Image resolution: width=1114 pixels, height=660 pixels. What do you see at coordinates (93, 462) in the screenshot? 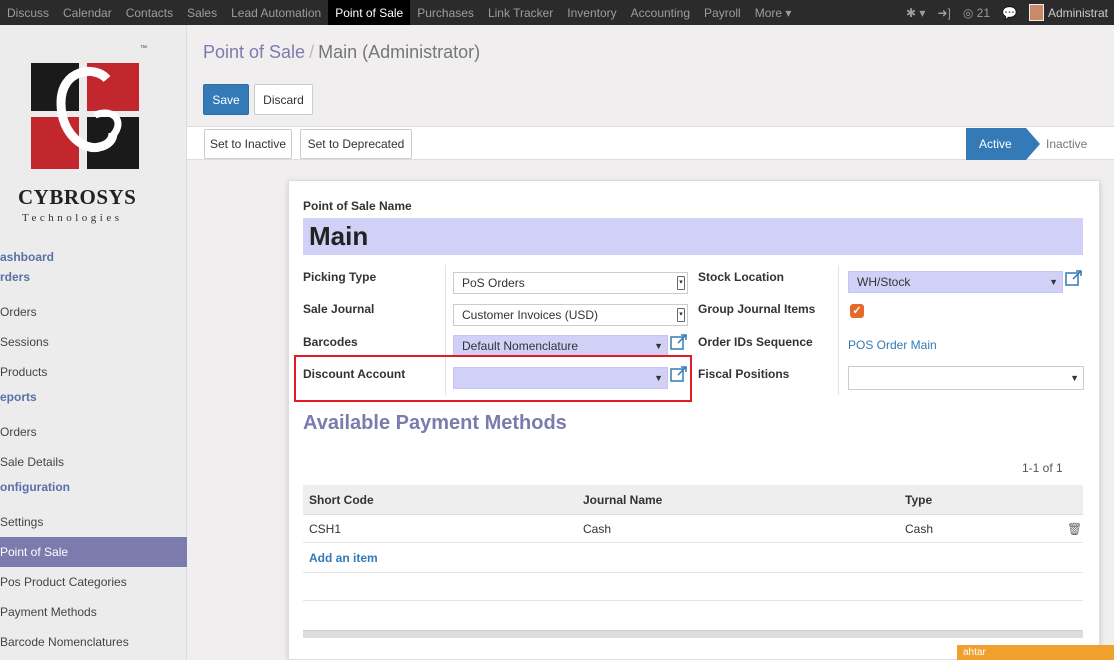
I see `sidebar-item: Sale Details` at bounding box center [93, 462].